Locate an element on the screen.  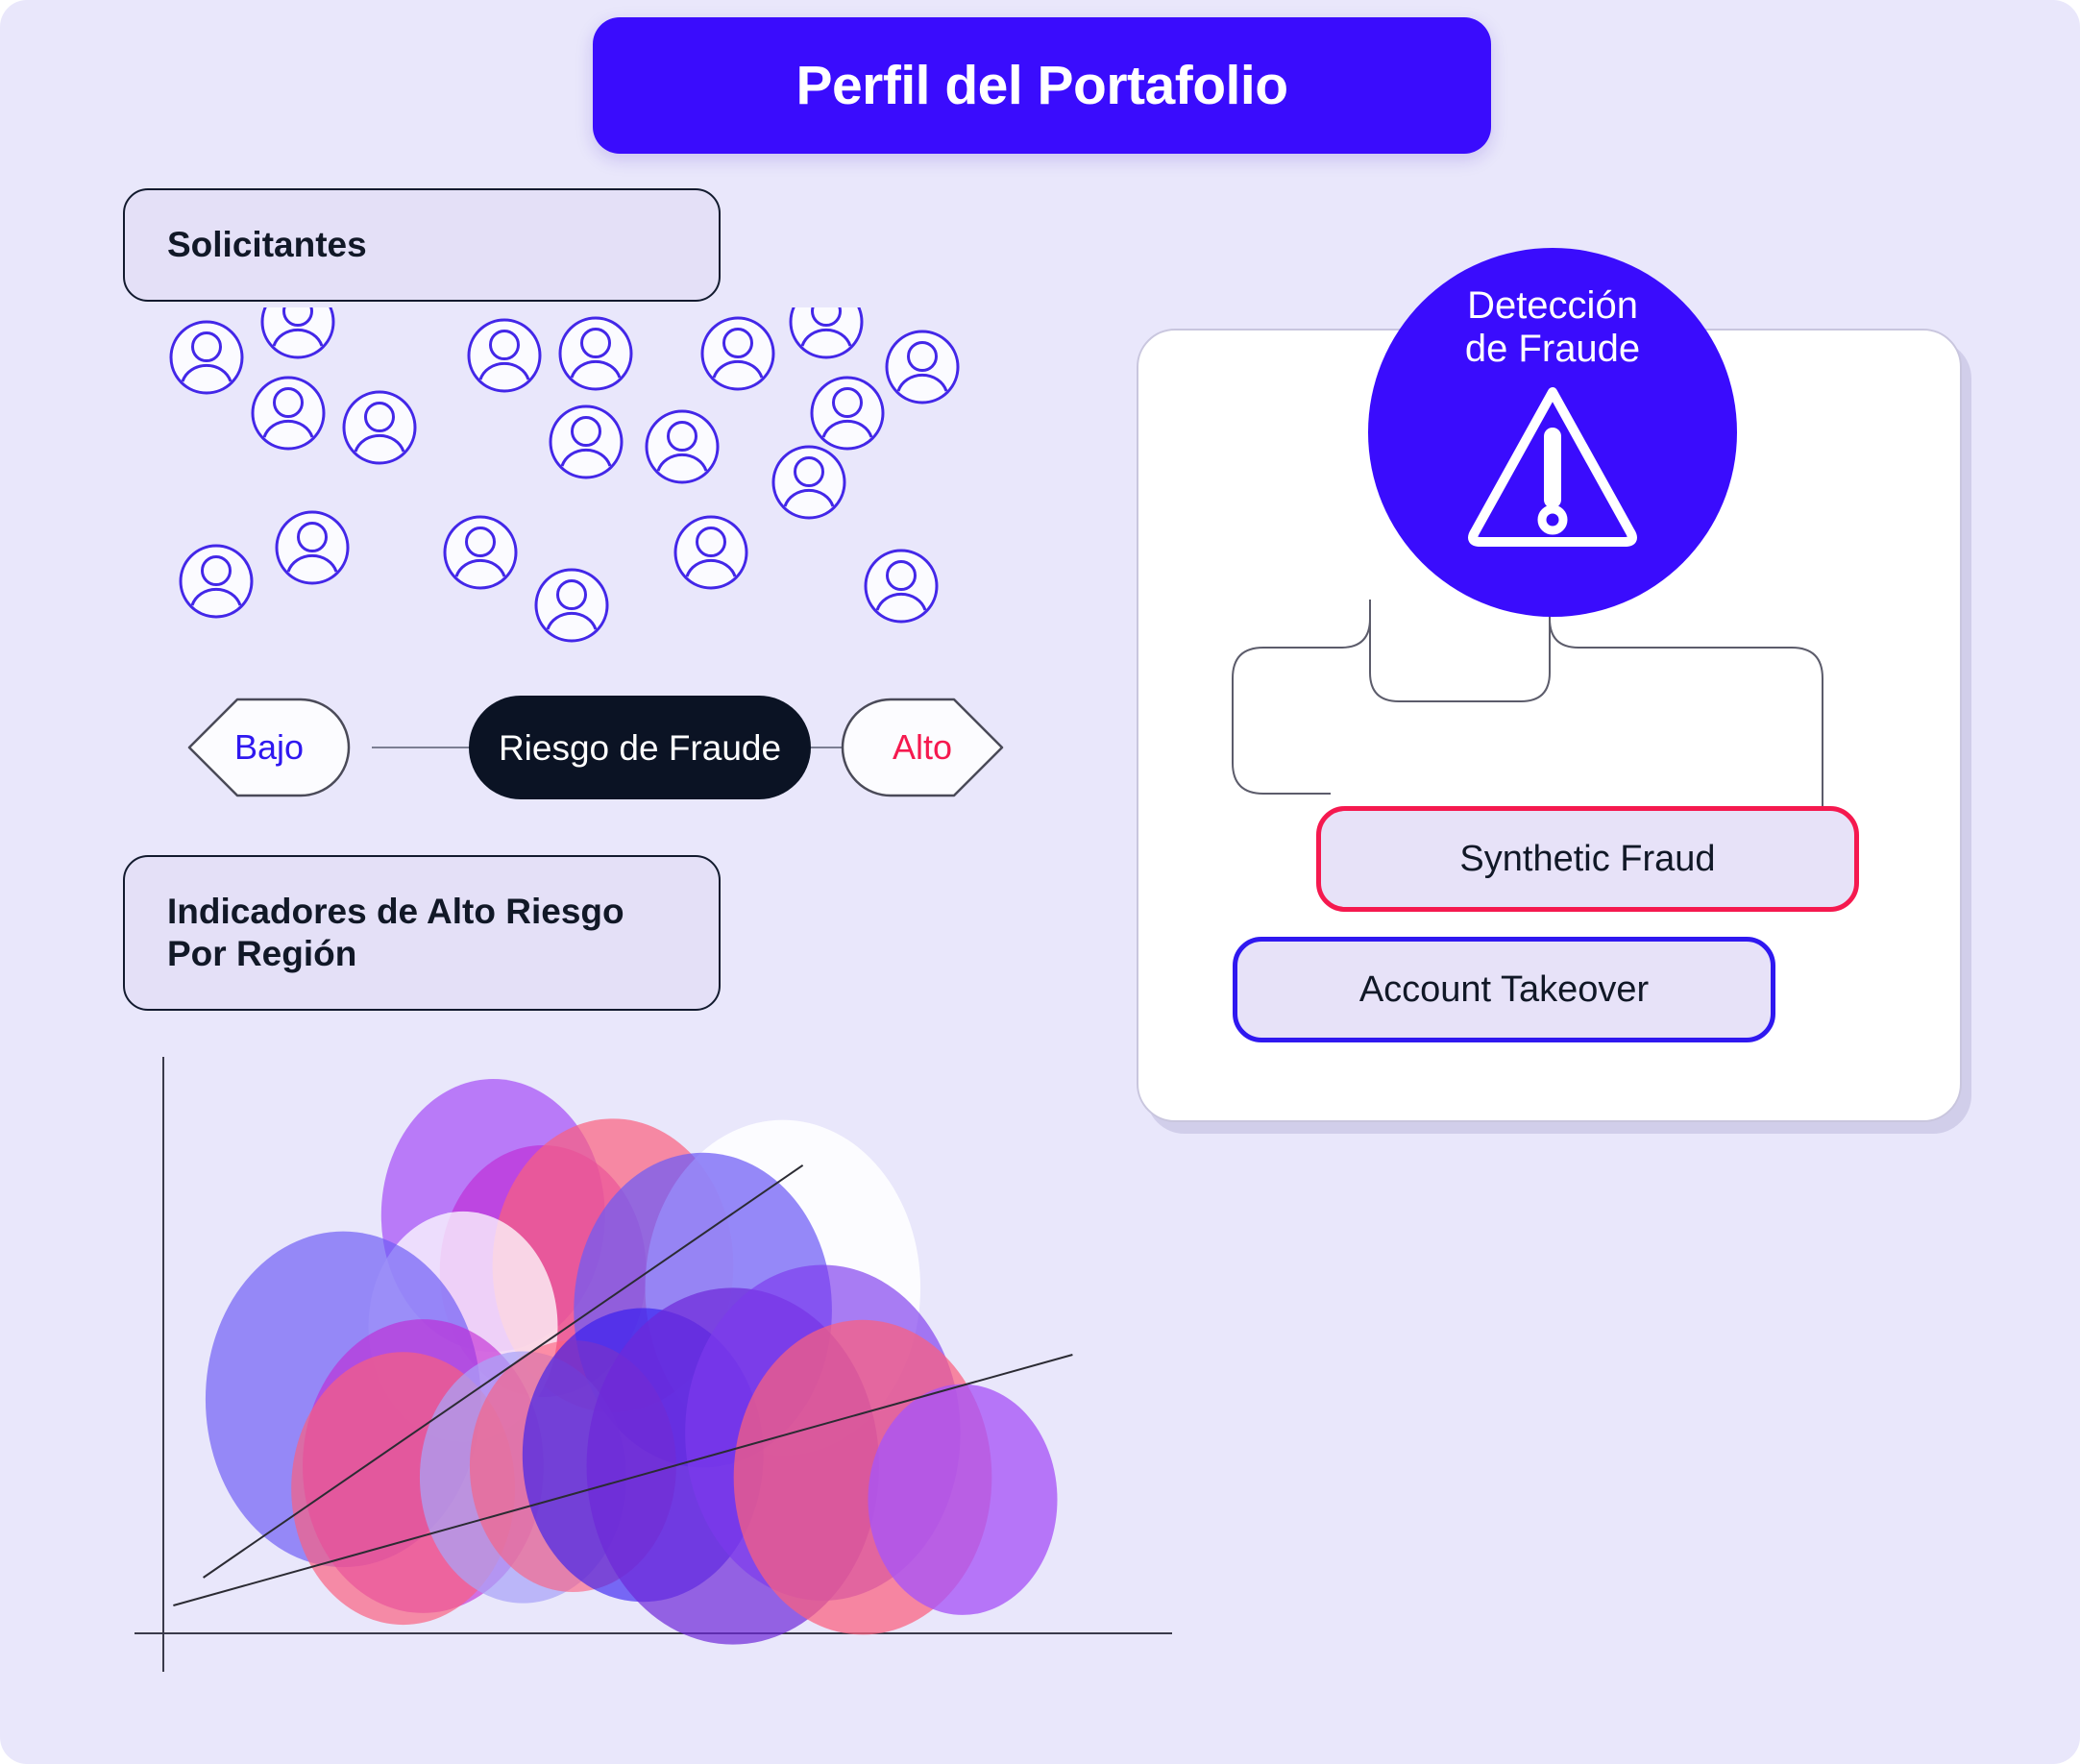
warning-triangle-icon is located at coordinates (1552, 467).